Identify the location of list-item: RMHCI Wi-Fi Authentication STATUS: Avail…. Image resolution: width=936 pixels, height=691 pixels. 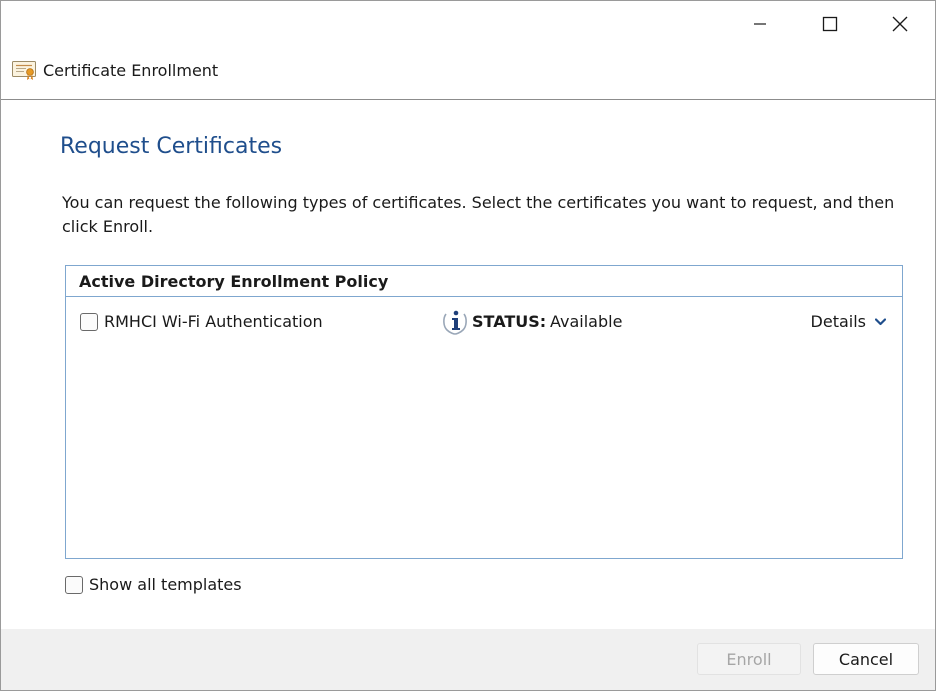
(484, 323).